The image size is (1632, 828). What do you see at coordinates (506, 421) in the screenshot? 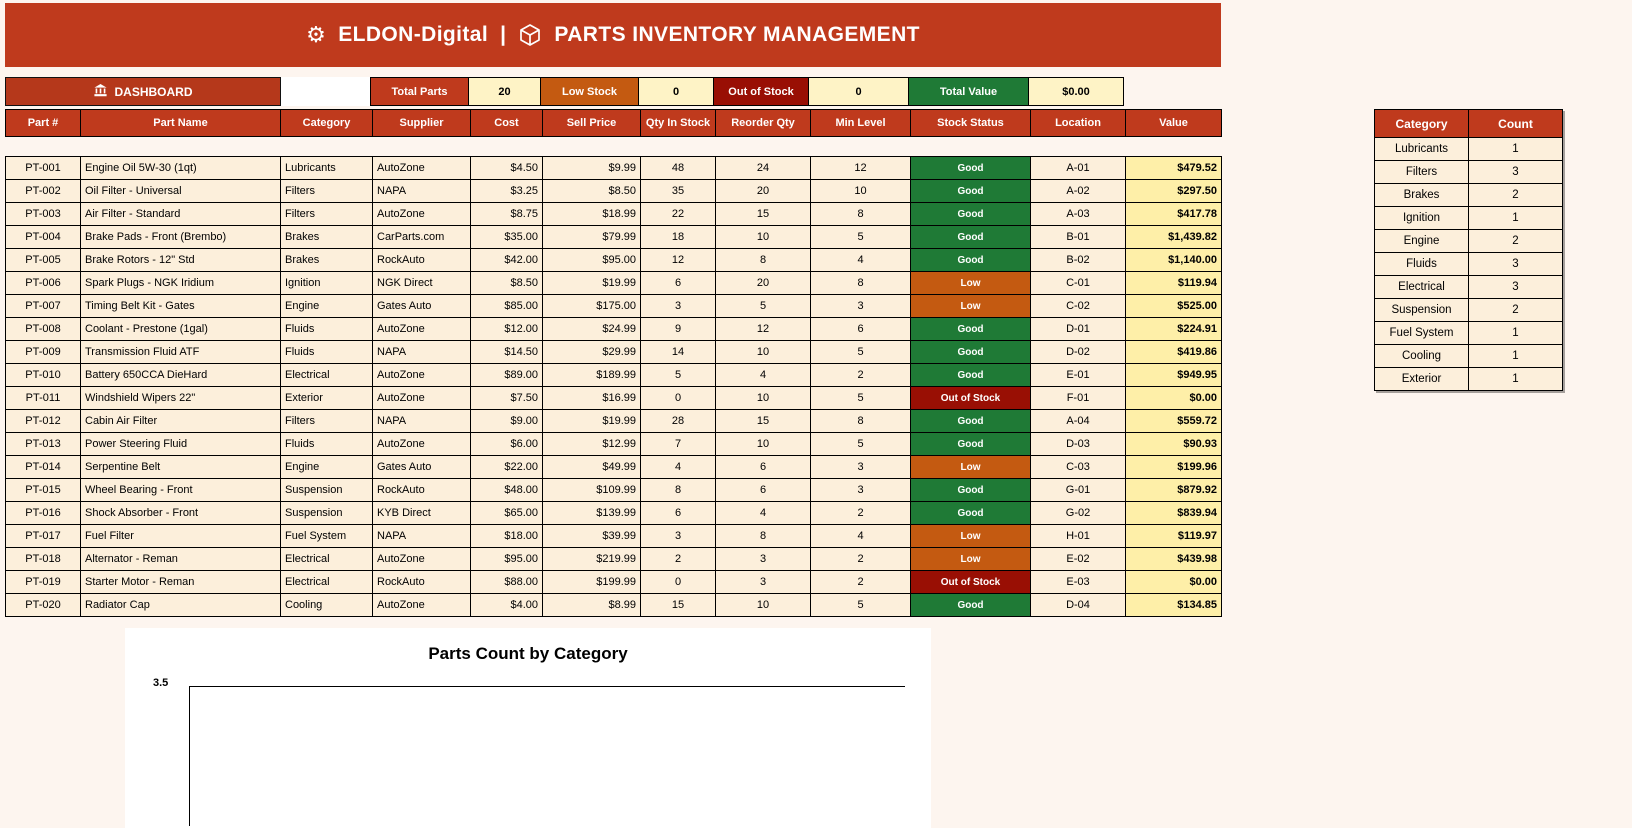
I see `cell-cost: $9.00` at bounding box center [506, 421].